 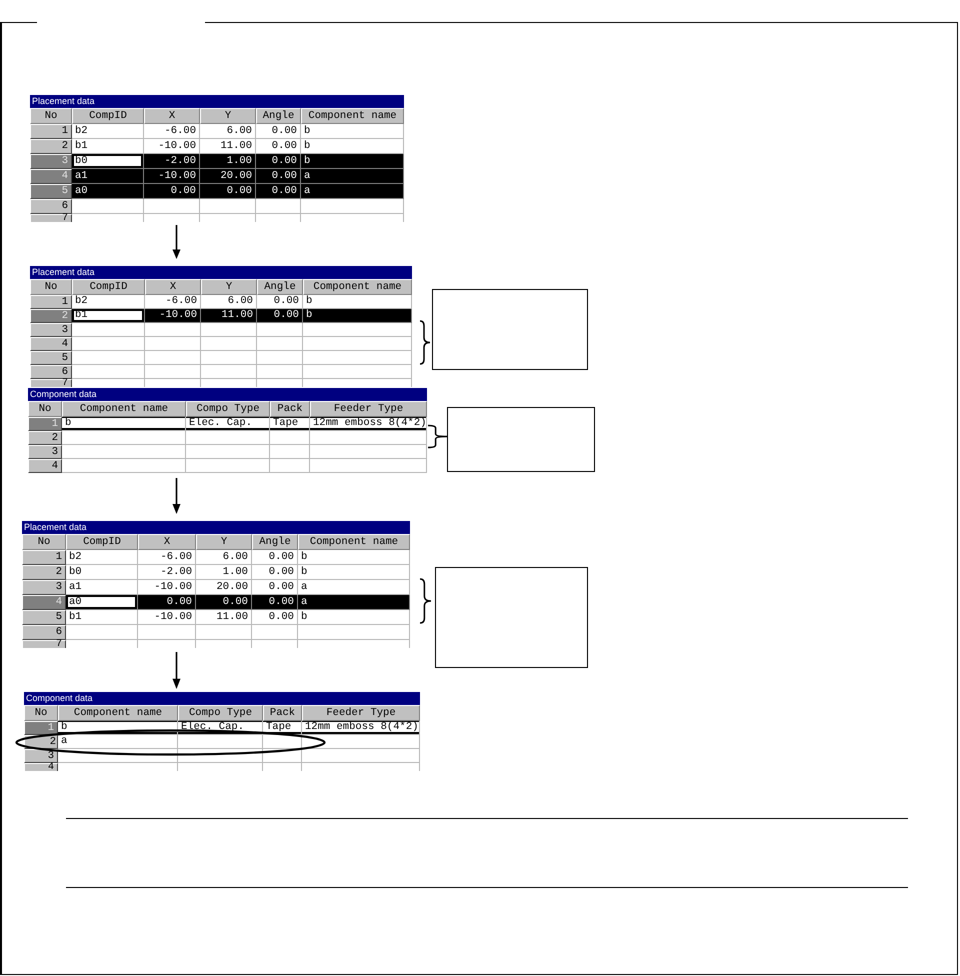 What do you see at coordinates (228, 424) in the screenshot?
I see `table-cell: Elec. Cap.` at bounding box center [228, 424].